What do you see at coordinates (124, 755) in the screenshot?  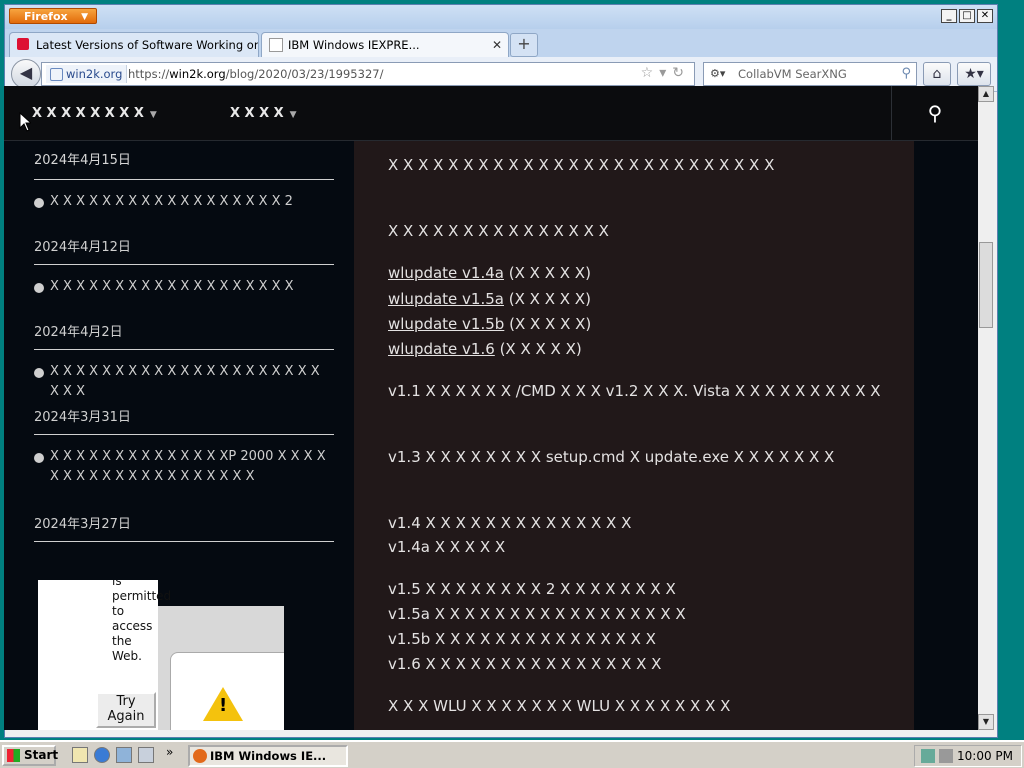 I see `outlook-express-icon` at bounding box center [124, 755].